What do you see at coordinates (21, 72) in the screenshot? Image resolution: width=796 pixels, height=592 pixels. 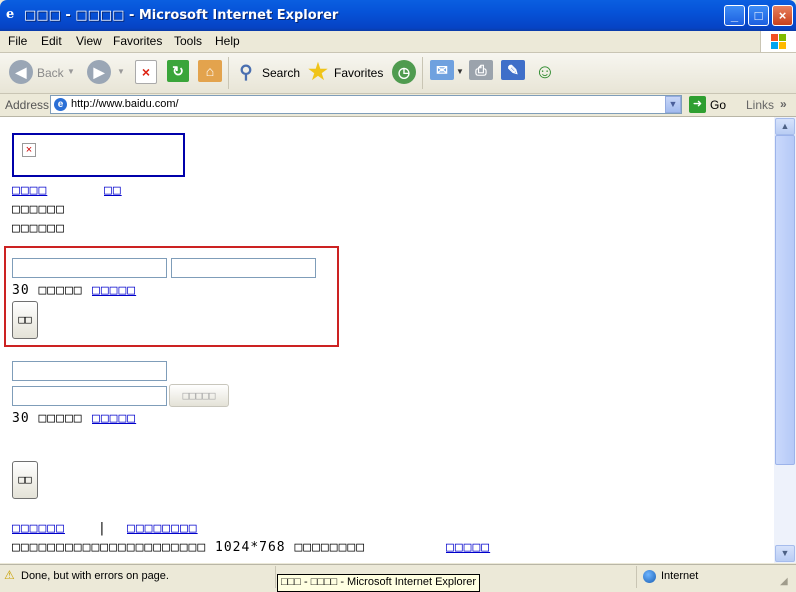 I see `back-arrow-icon: ◀` at bounding box center [21, 72].